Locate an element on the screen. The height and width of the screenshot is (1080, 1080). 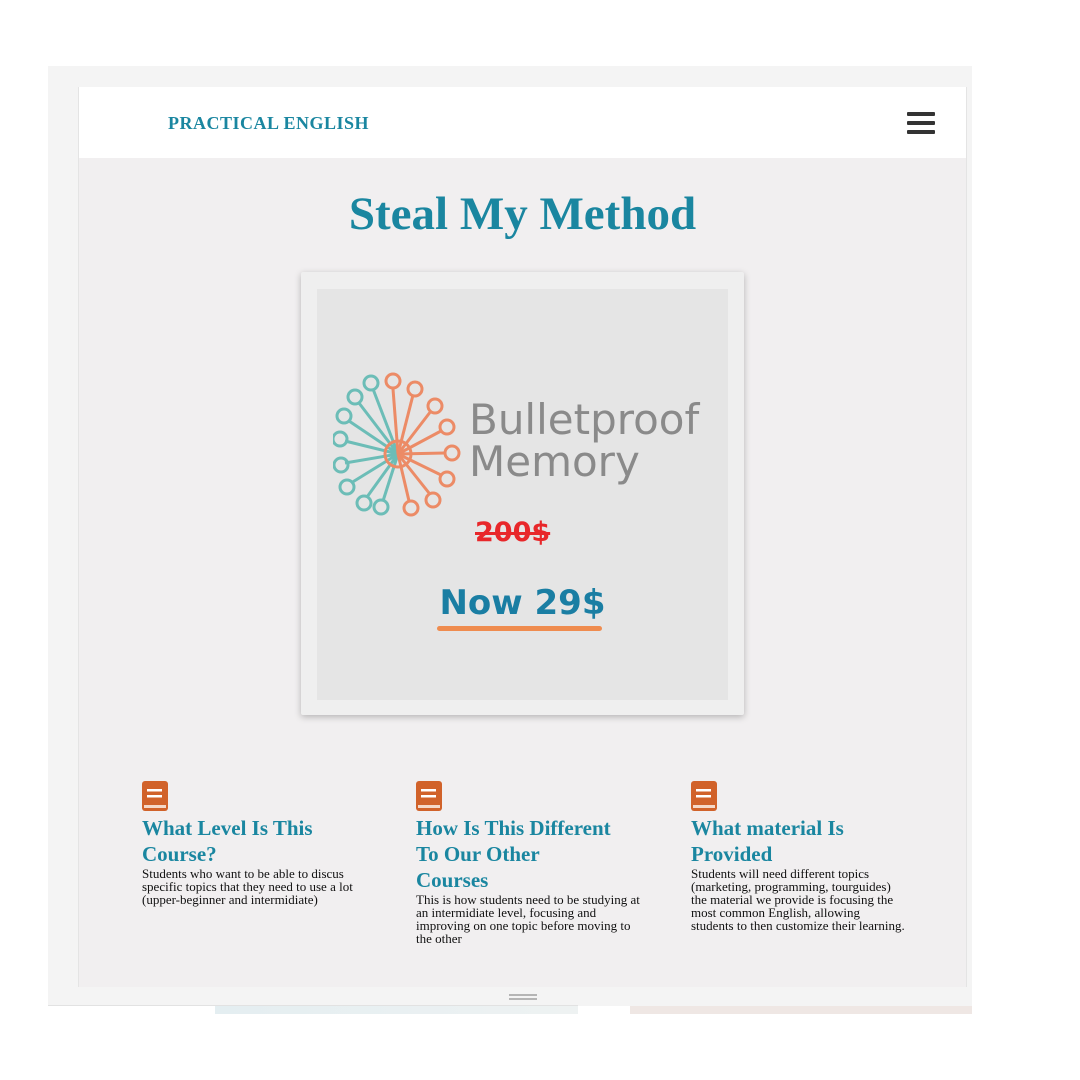
logo-wordmark: Bulletproof Memory is located at coordinates (584, 441).